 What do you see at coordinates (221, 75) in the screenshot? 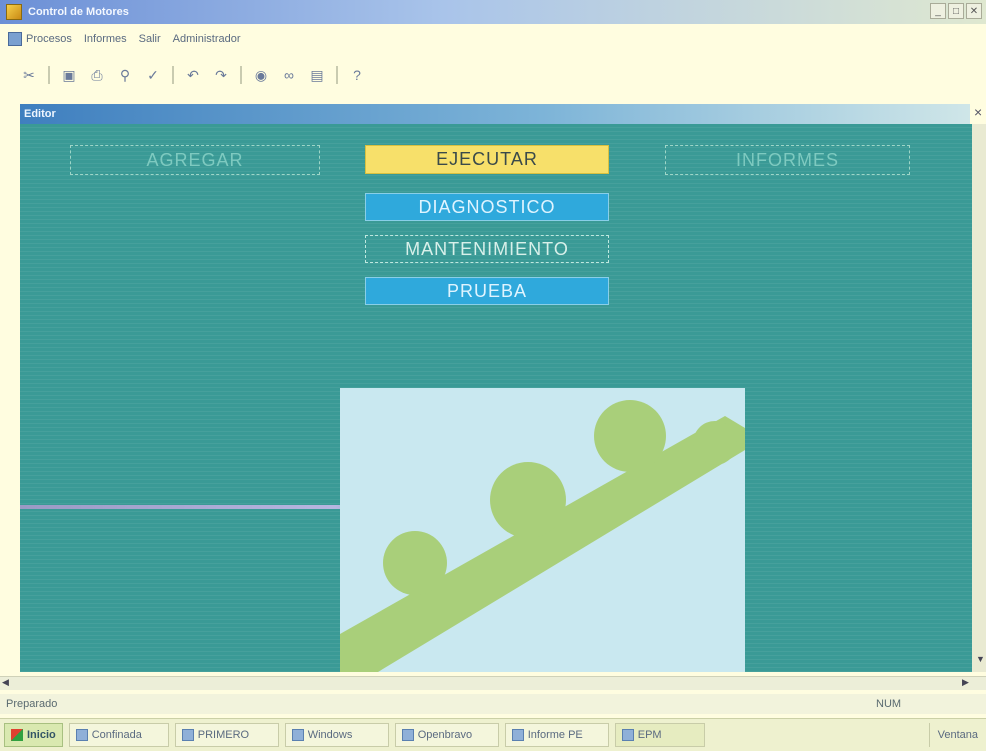
I see `redo-icon: ↷` at bounding box center [221, 75].